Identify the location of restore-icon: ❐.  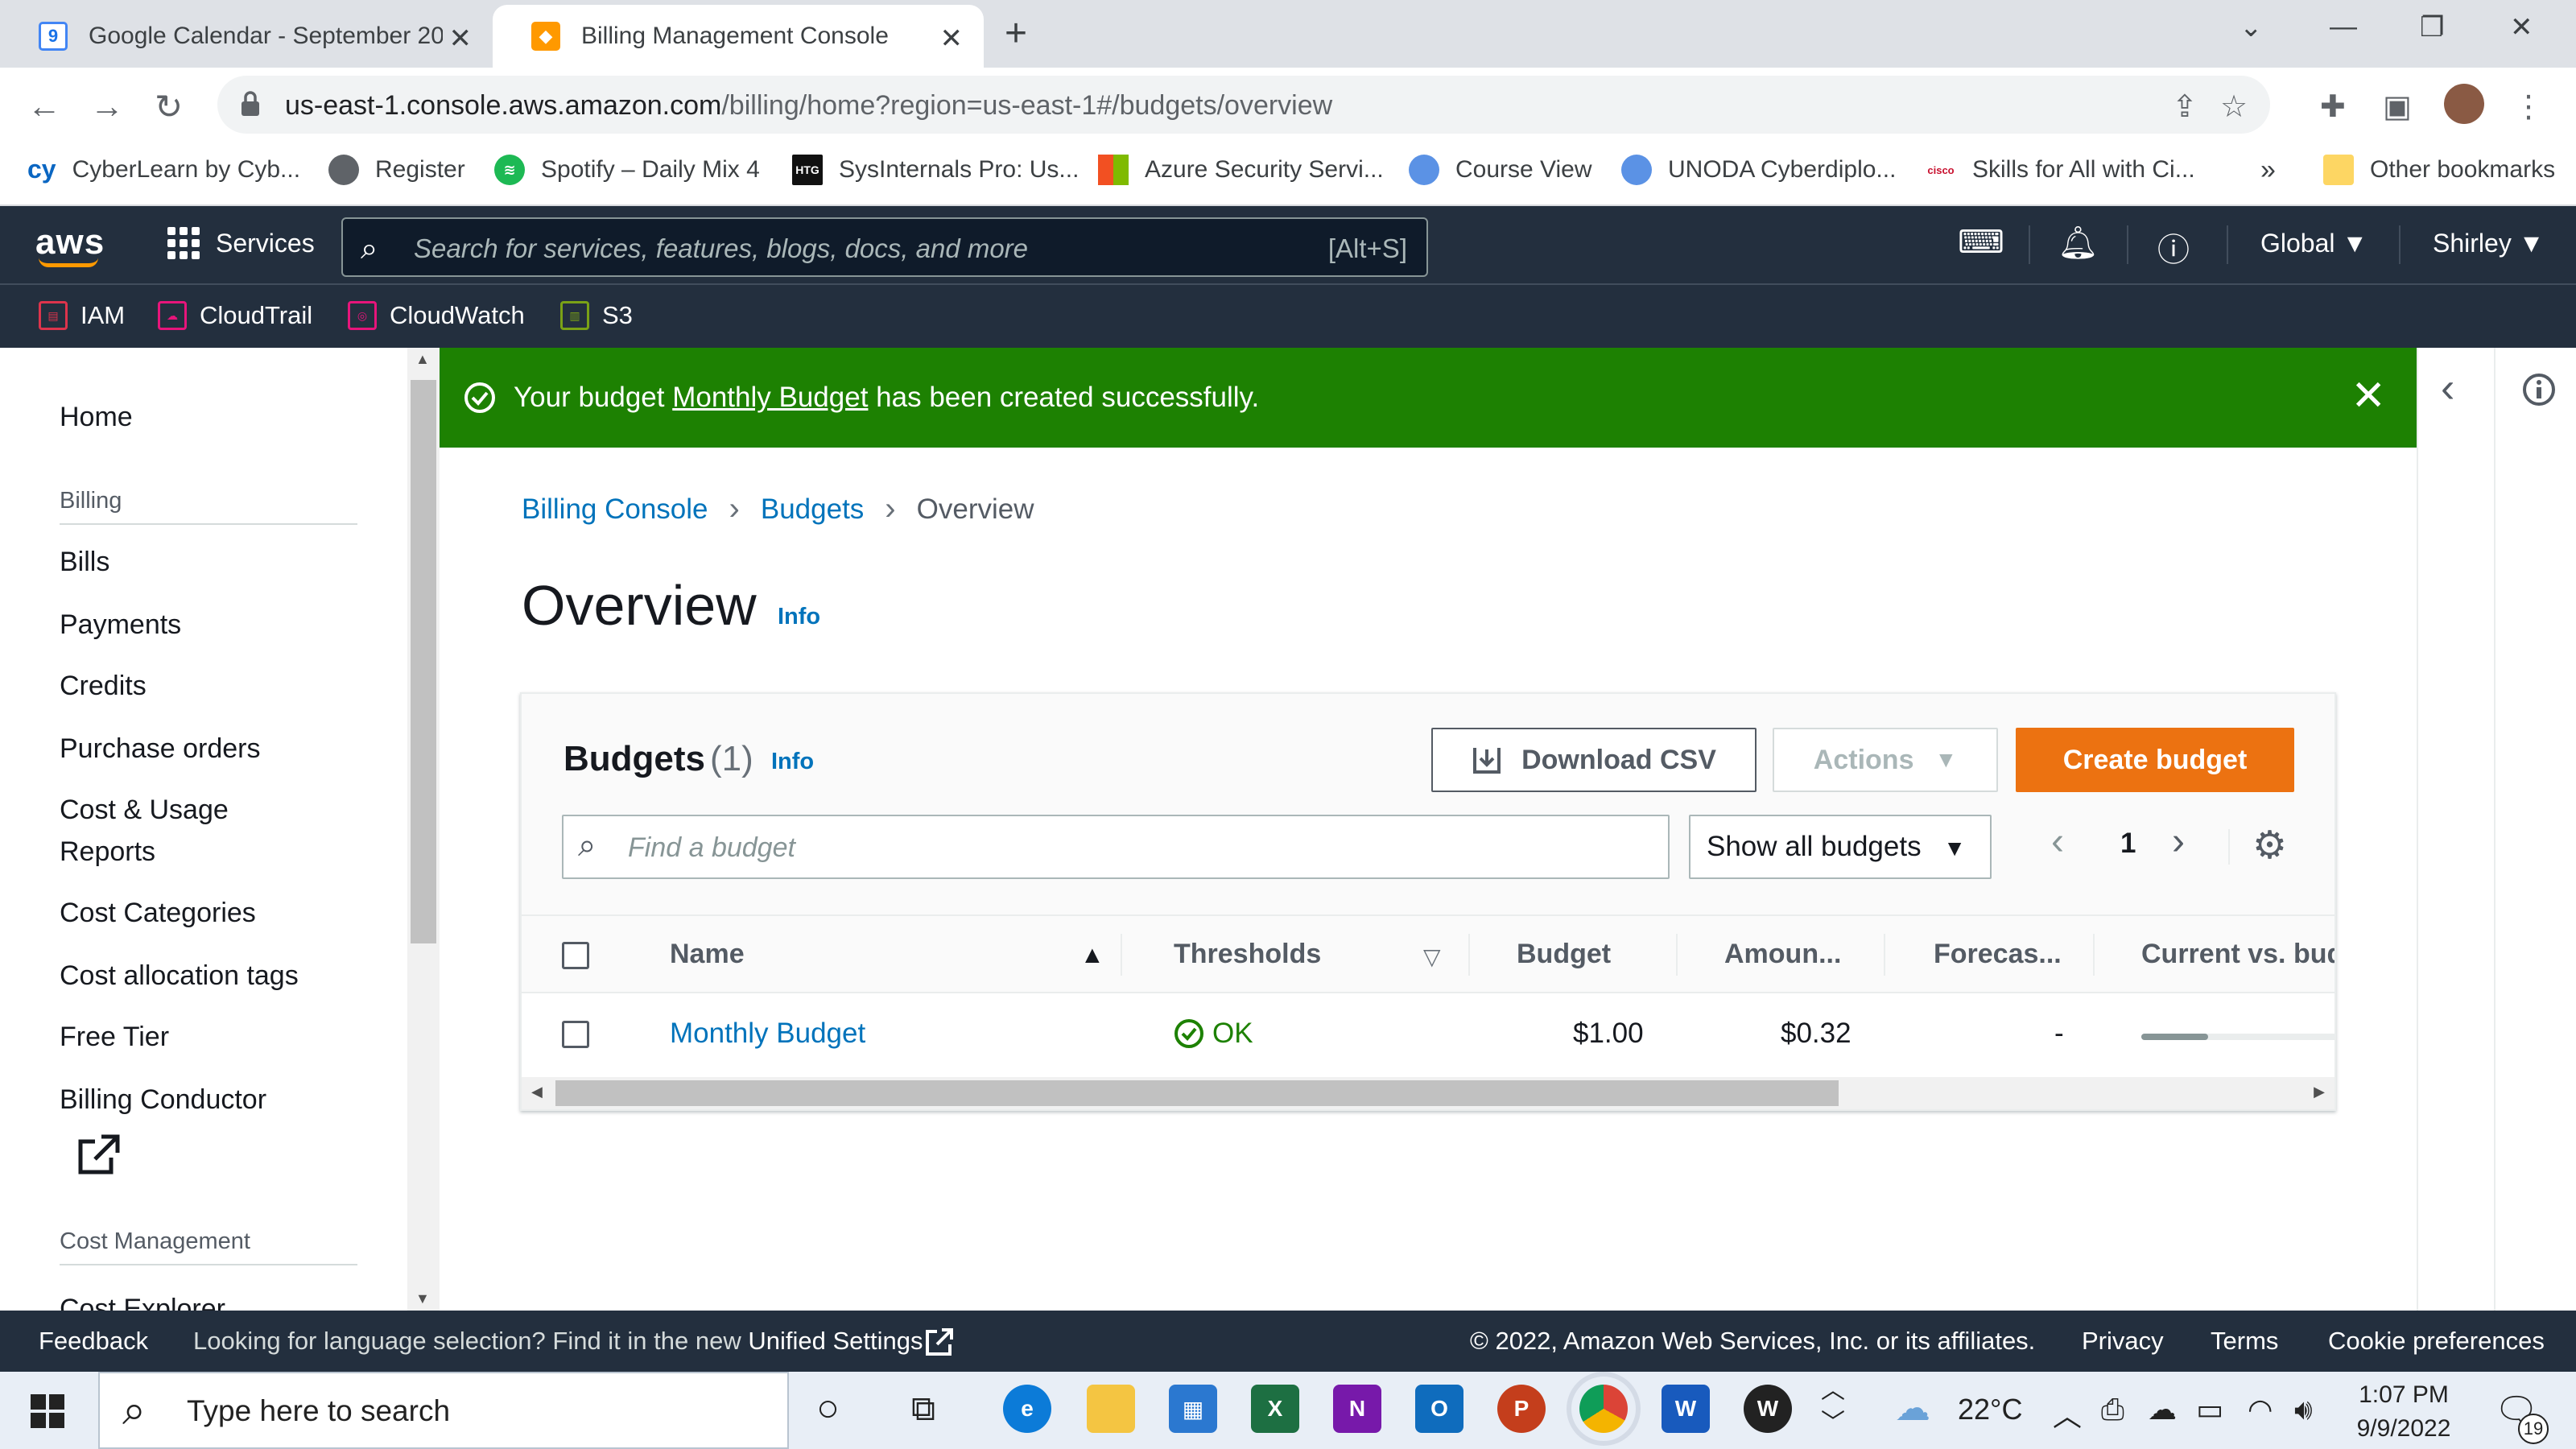
(2432, 27).